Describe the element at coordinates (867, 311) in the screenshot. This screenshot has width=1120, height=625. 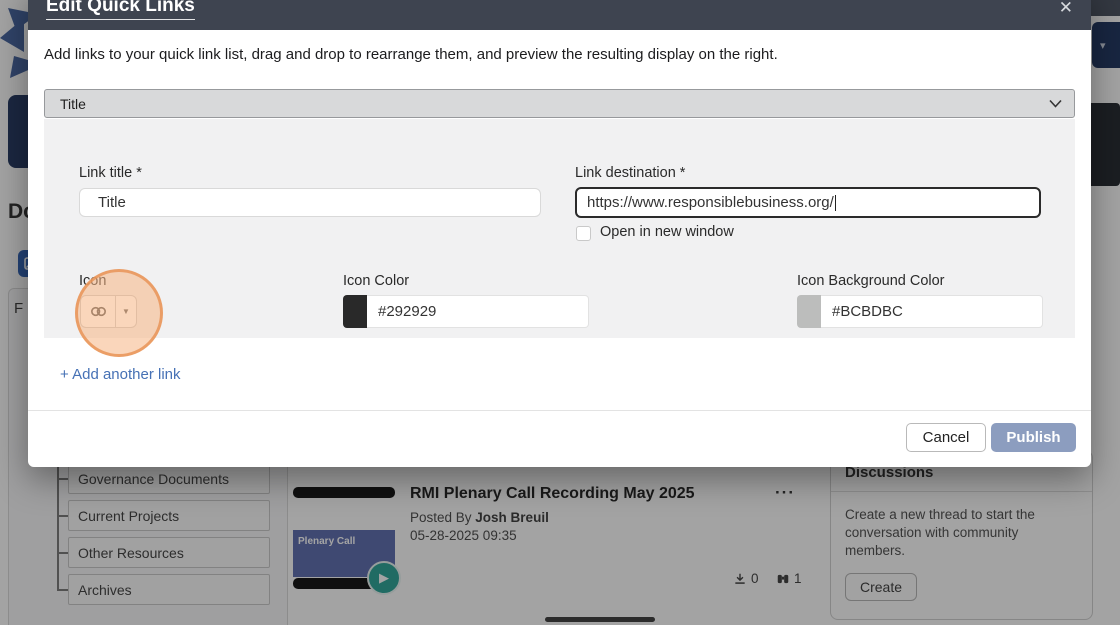
I see `icon-bg-color-value: #BCBDBC` at that location.